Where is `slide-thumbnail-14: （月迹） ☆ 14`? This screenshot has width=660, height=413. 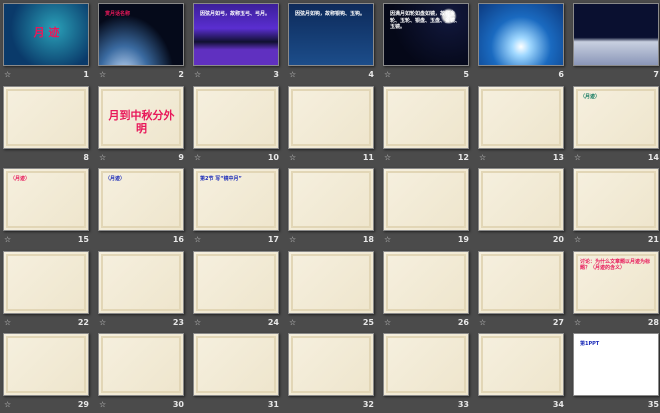 slide-thumbnail-14: （月迹） ☆ 14 is located at coordinates (616, 125).